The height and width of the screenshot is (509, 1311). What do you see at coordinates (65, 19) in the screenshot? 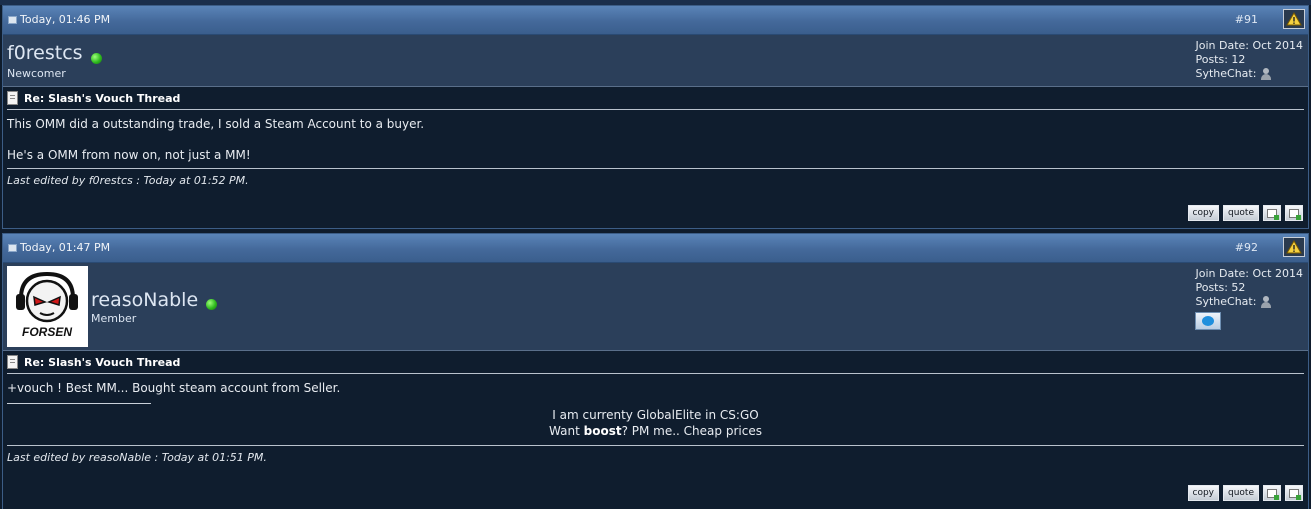
I see `post-date-text: Today, 01:46 PM` at bounding box center [65, 19].